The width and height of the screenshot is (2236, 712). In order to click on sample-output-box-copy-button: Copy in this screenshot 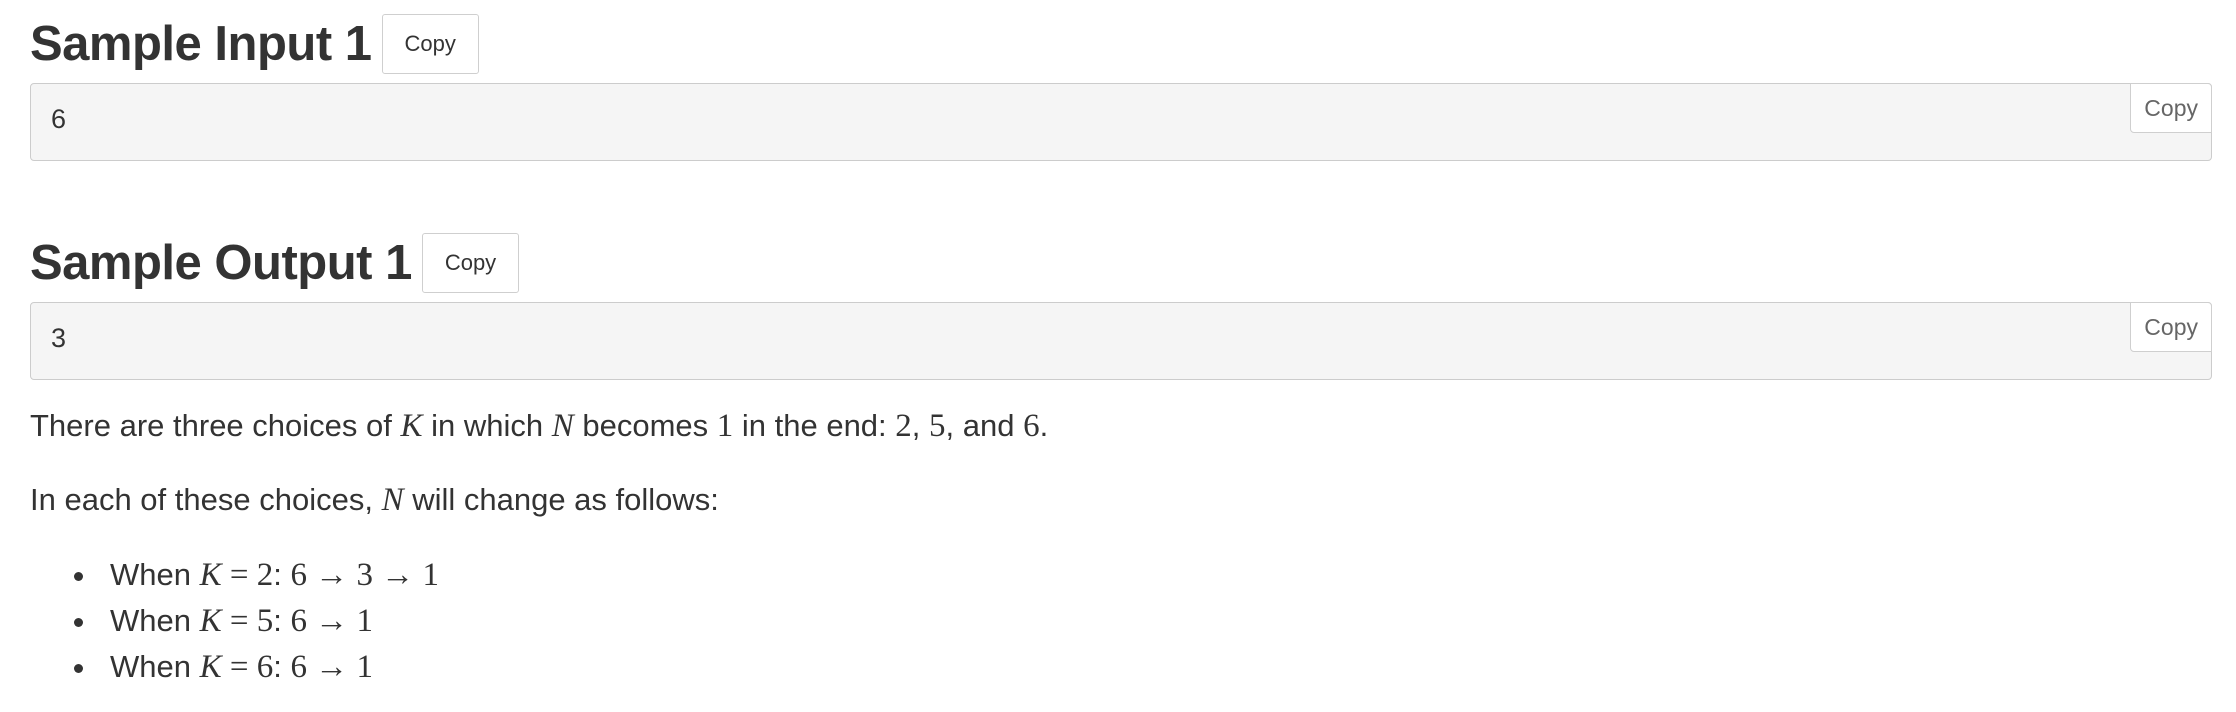, I will do `click(2171, 327)`.